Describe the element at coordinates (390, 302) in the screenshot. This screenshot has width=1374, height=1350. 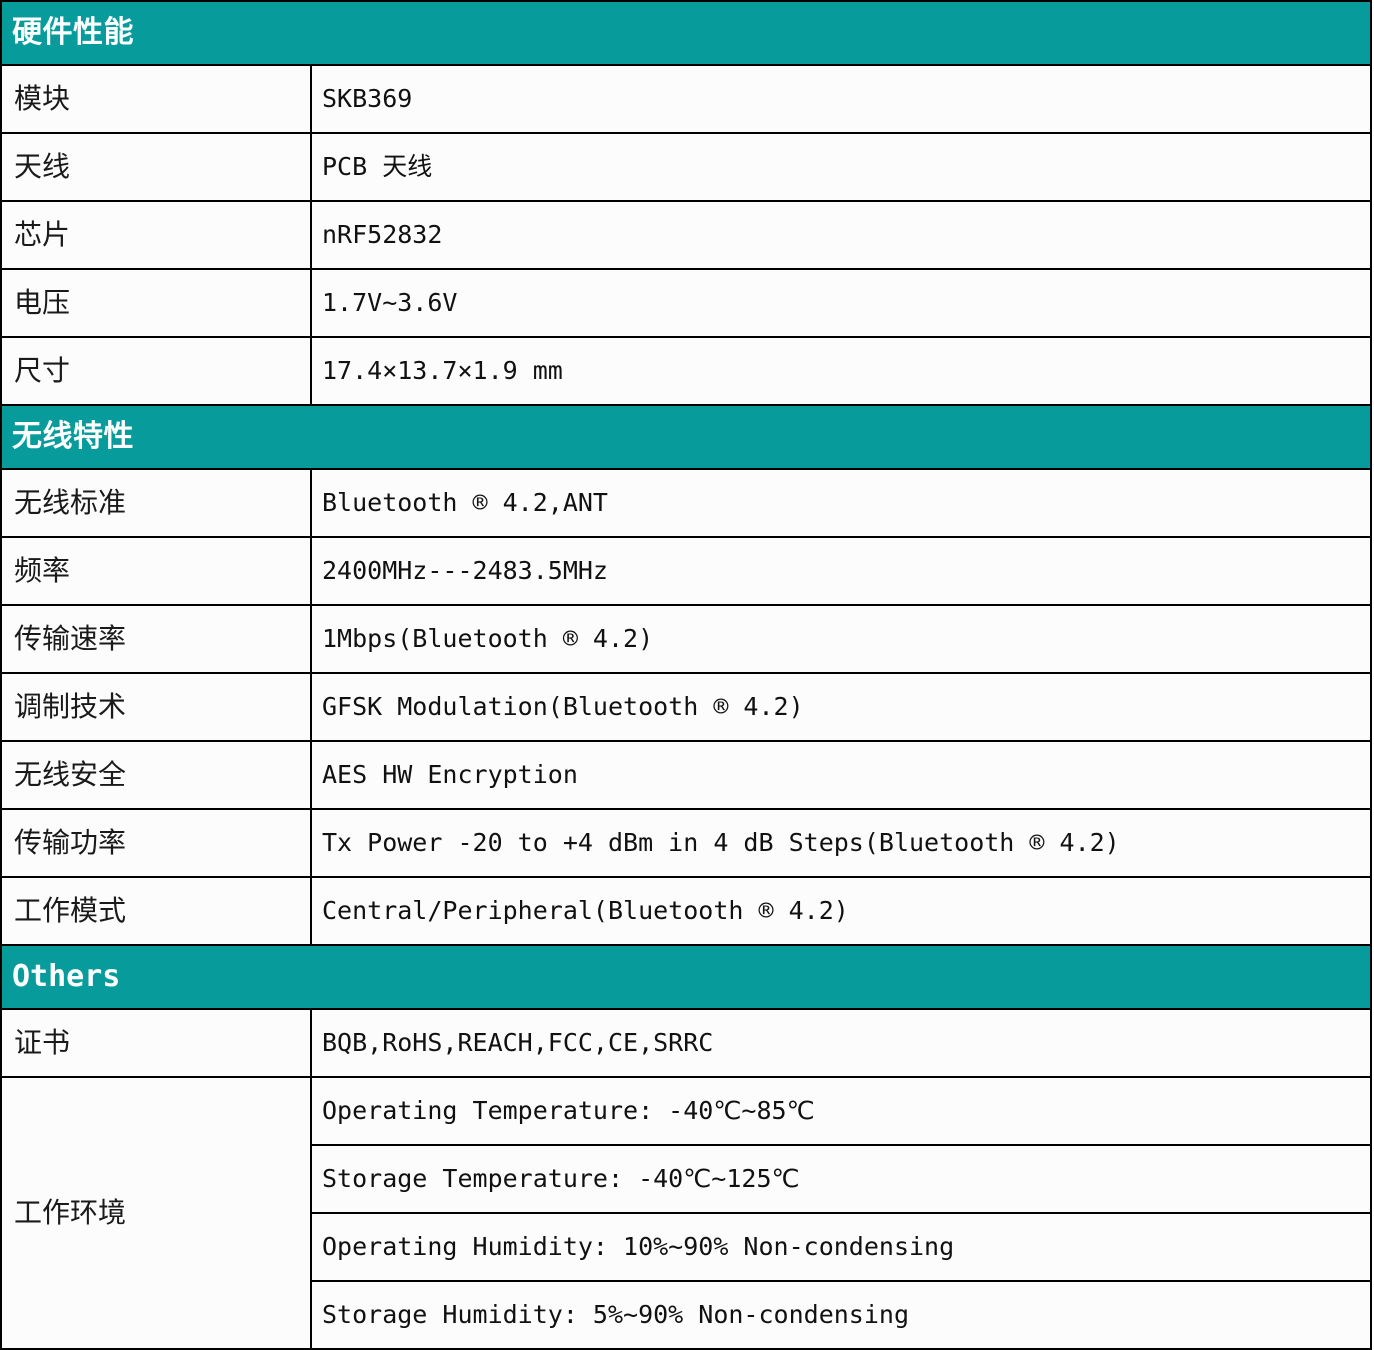
I see `row-value: 1.7V~3.6V` at that location.